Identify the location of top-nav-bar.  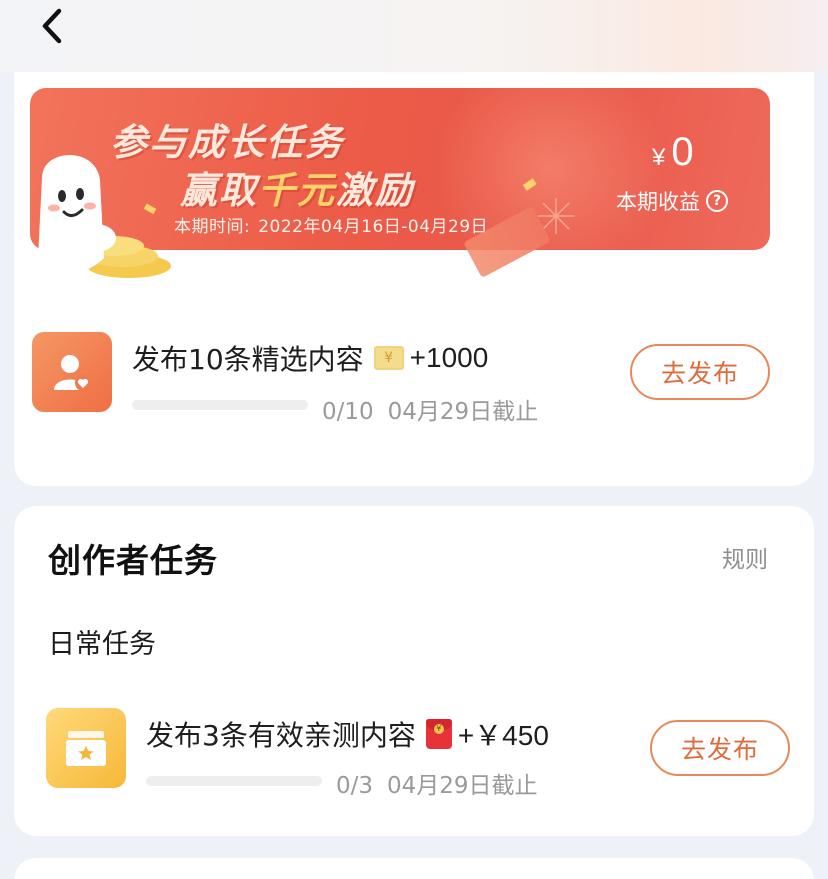
(414, 36).